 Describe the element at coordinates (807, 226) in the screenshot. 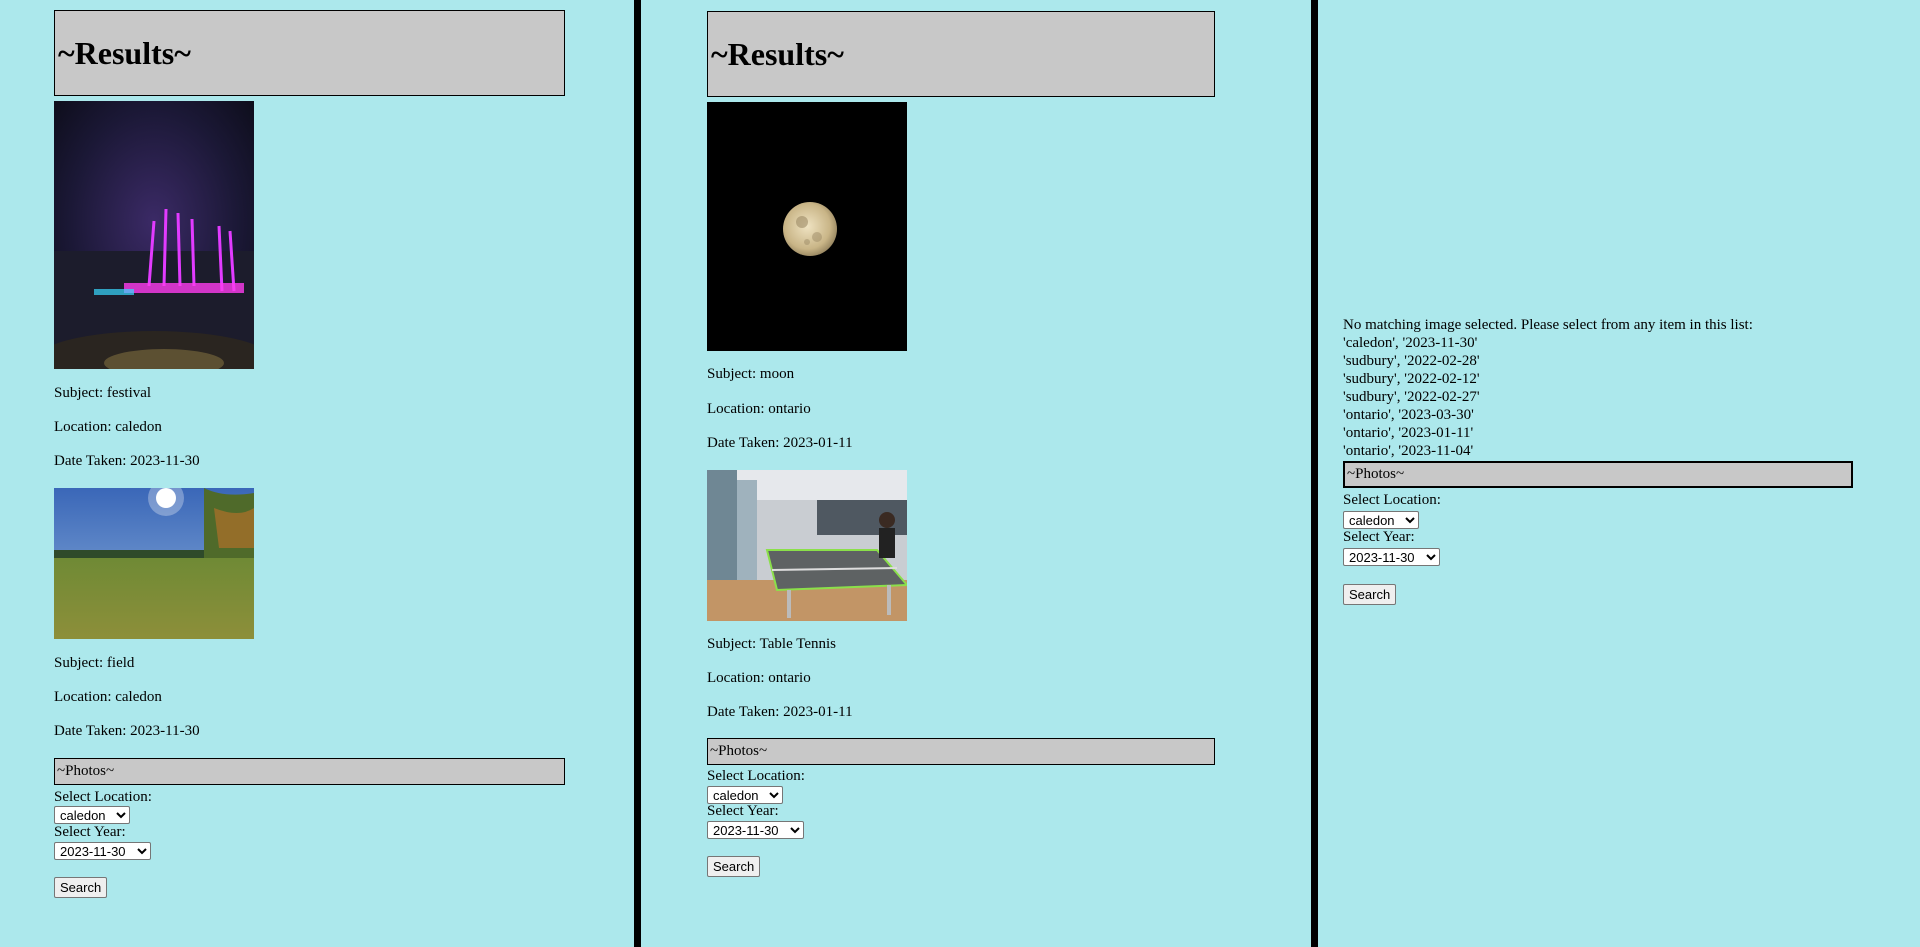

I see `moon-photo` at that location.